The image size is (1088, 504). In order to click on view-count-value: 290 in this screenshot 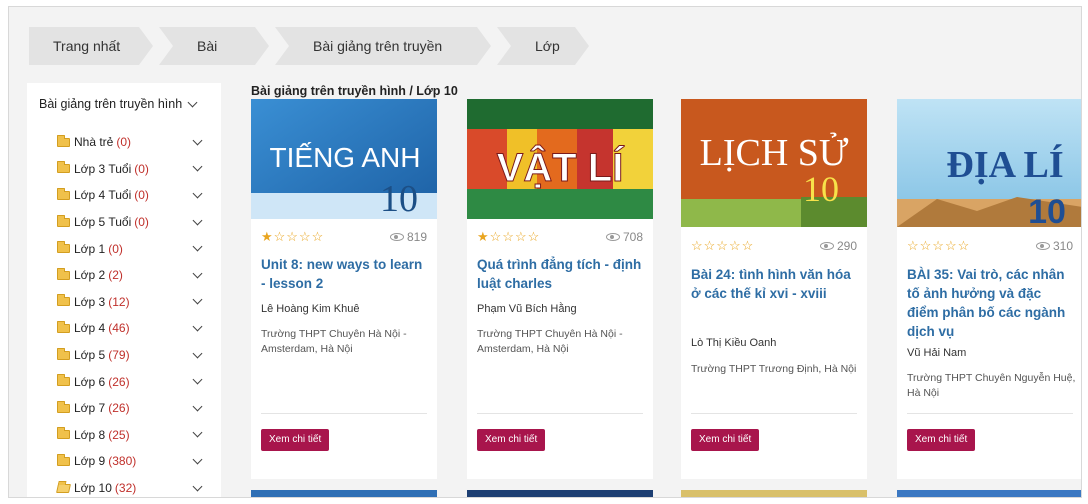, I will do `click(846, 246)`.